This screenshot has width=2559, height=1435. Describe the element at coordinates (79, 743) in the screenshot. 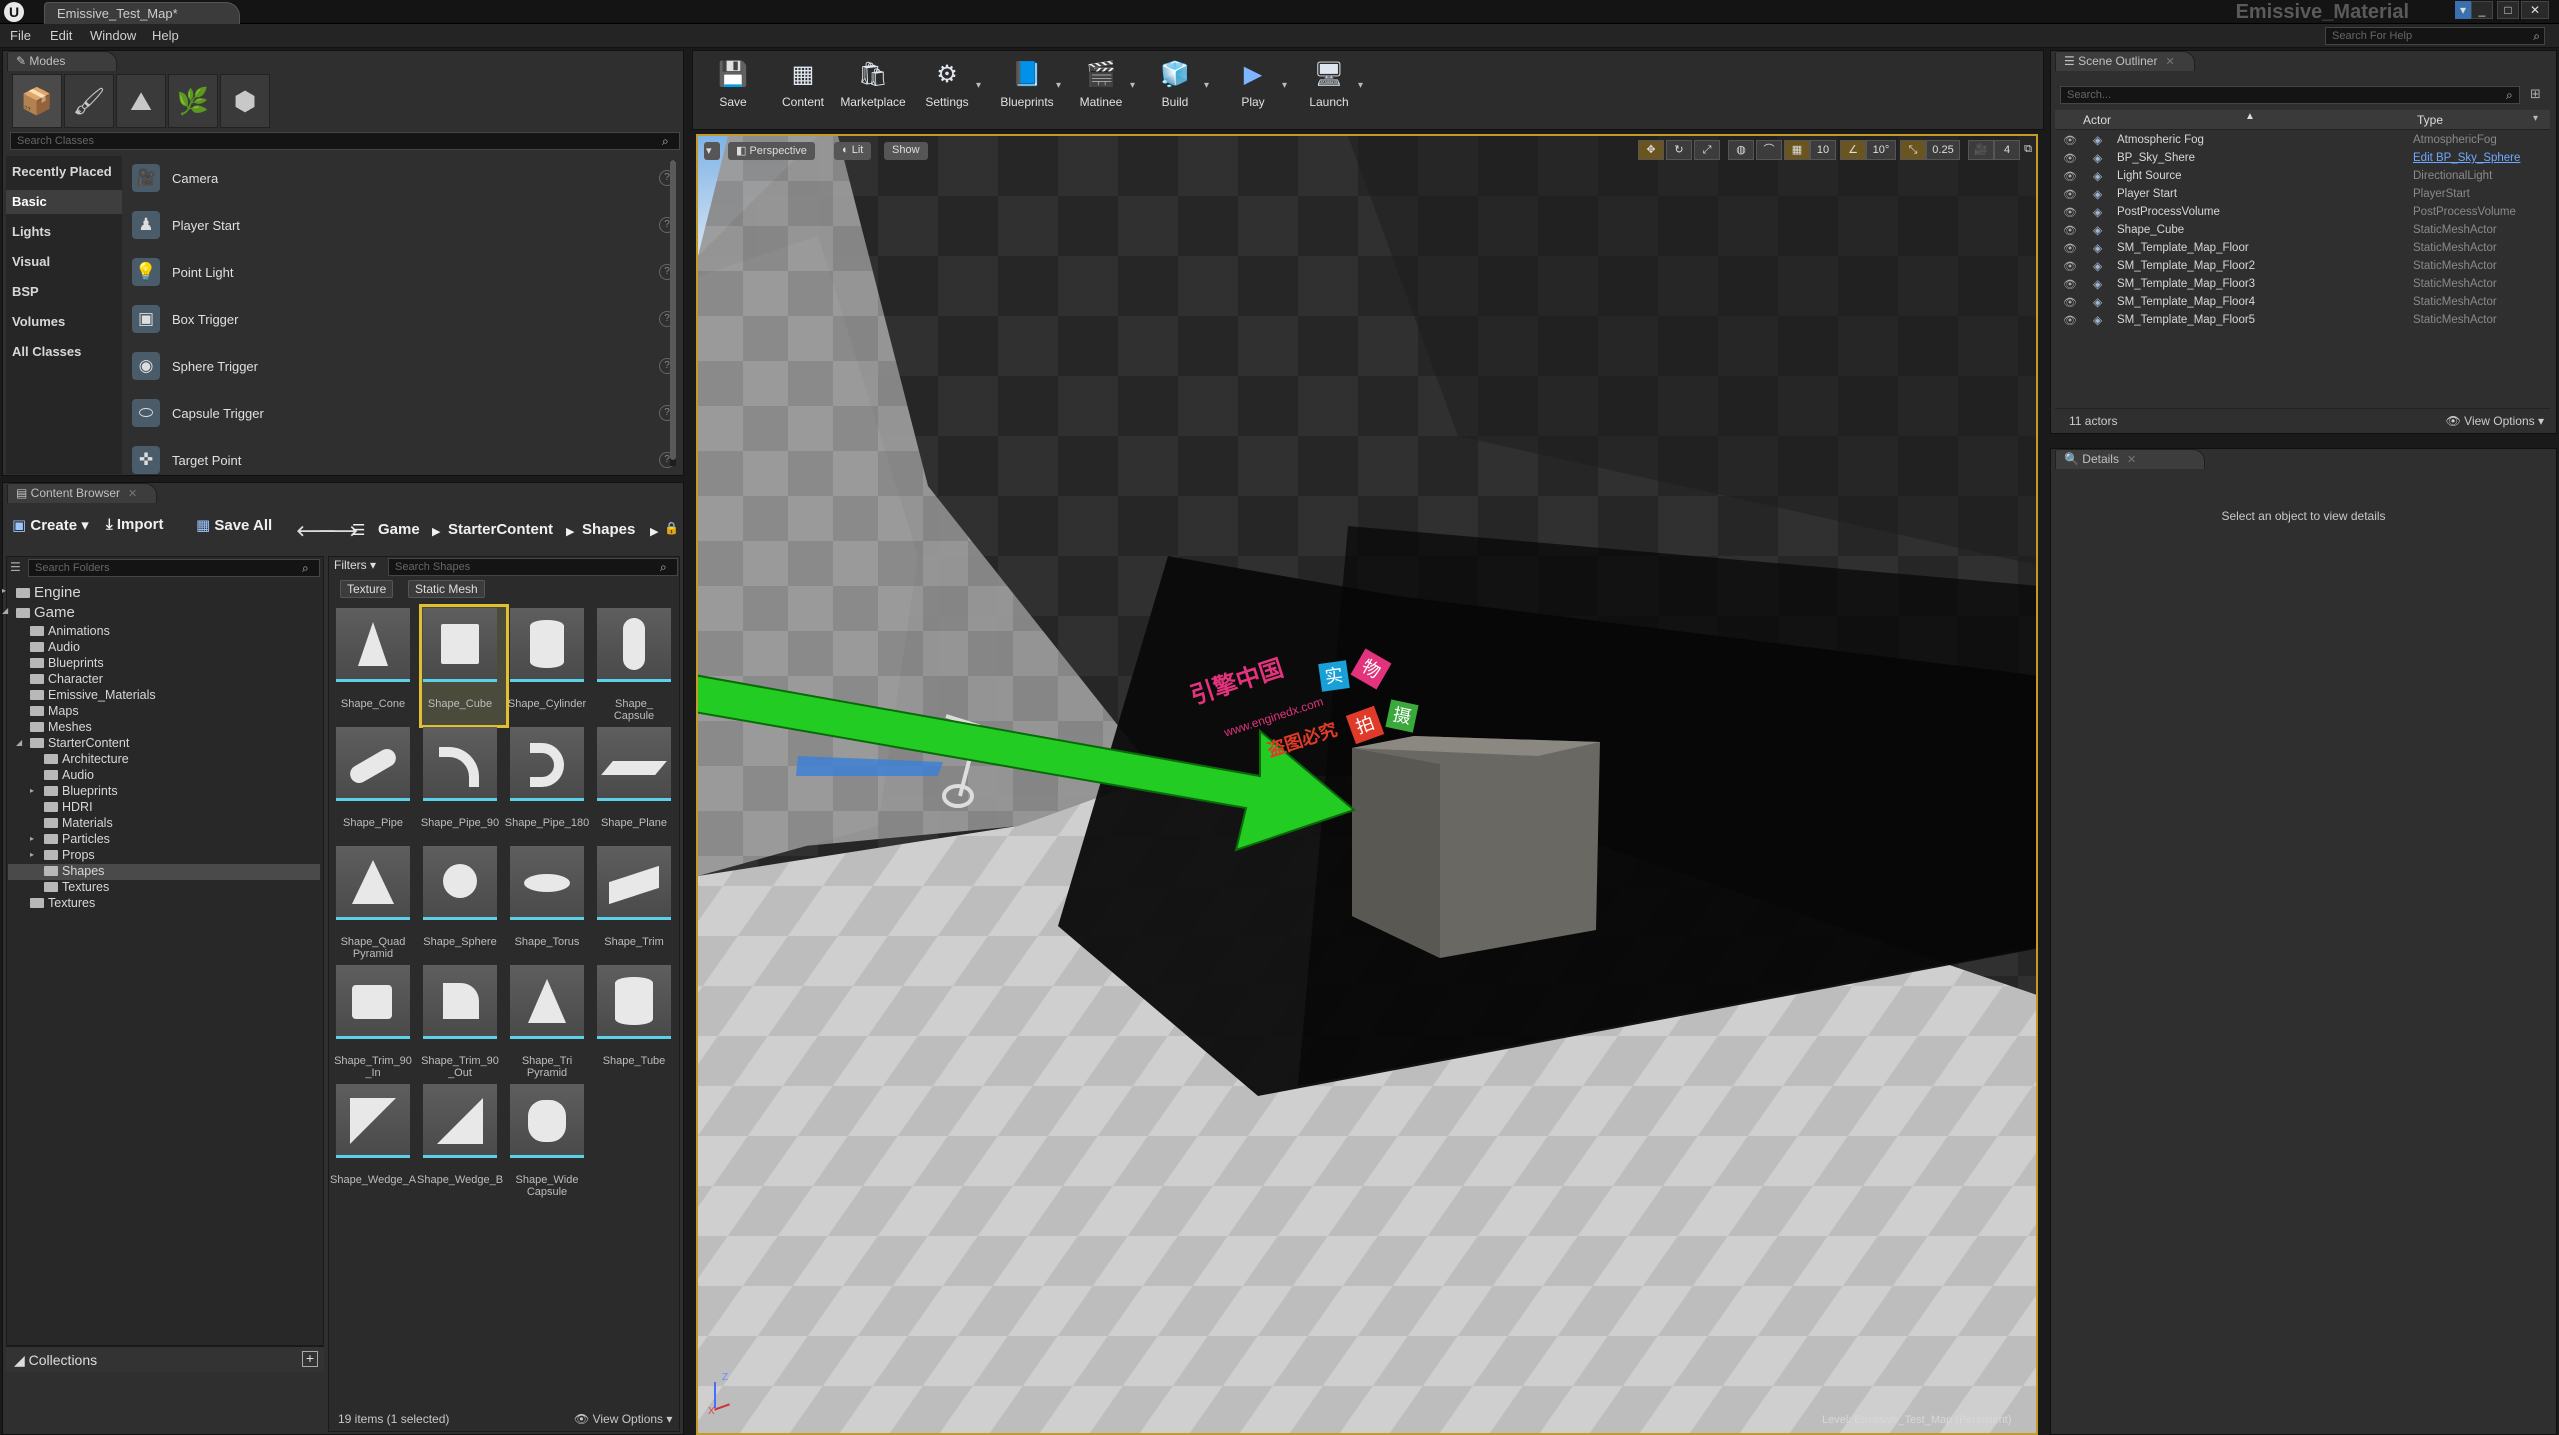

I see `tree-folder-startercontent: StarterContent` at that location.